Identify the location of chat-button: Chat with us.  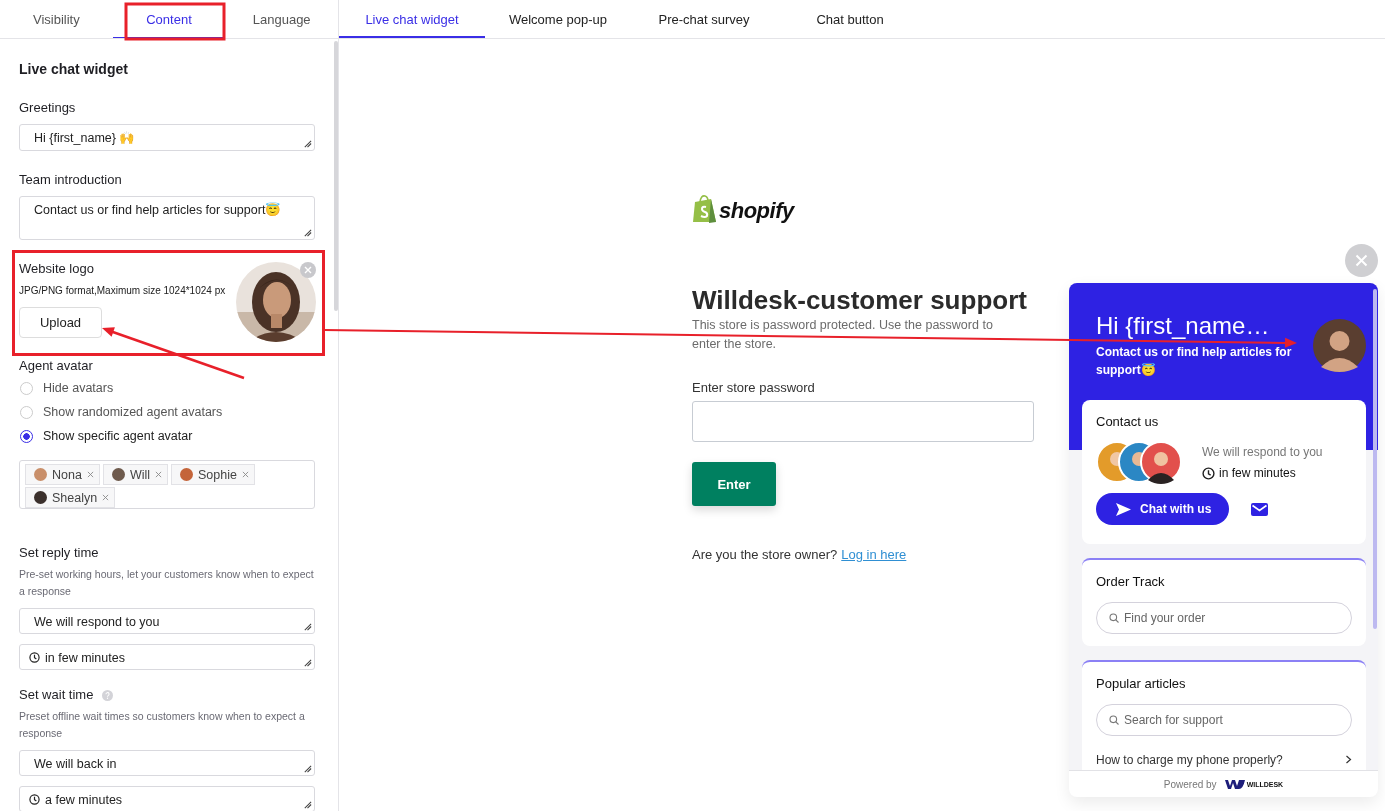
(1162, 509).